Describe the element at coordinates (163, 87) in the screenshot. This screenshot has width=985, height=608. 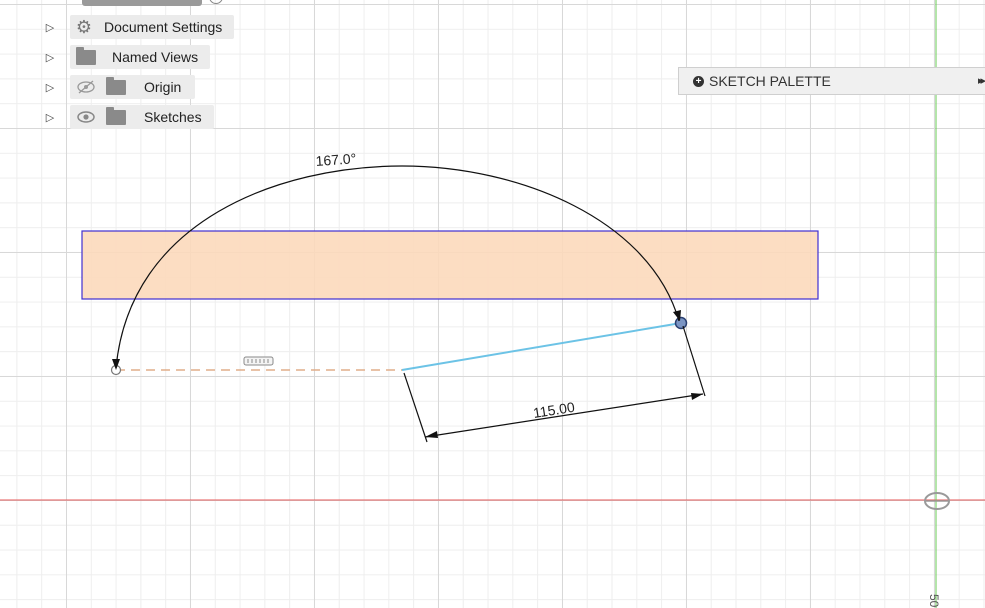
I see `browser-item-label: Origin` at that location.